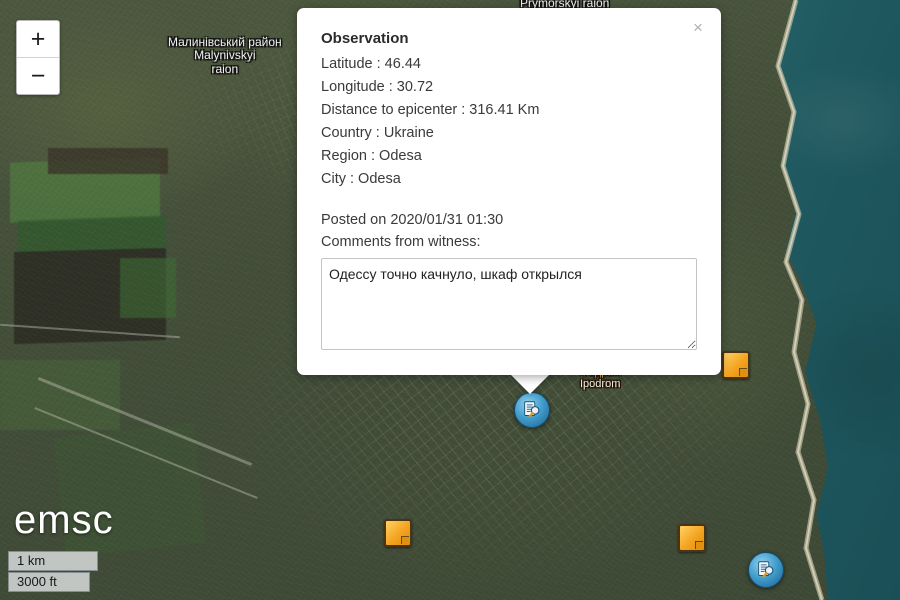 The width and height of the screenshot is (900, 600). I want to click on popup-posted-on: Posted on 2020/01/31 01:30, so click(412, 220).